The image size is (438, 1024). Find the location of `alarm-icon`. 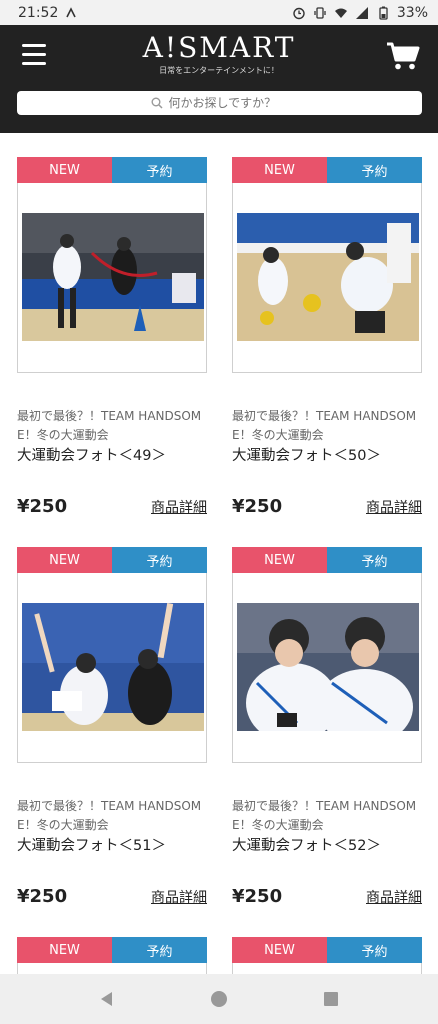

alarm-icon is located at coordinates (299, 13).